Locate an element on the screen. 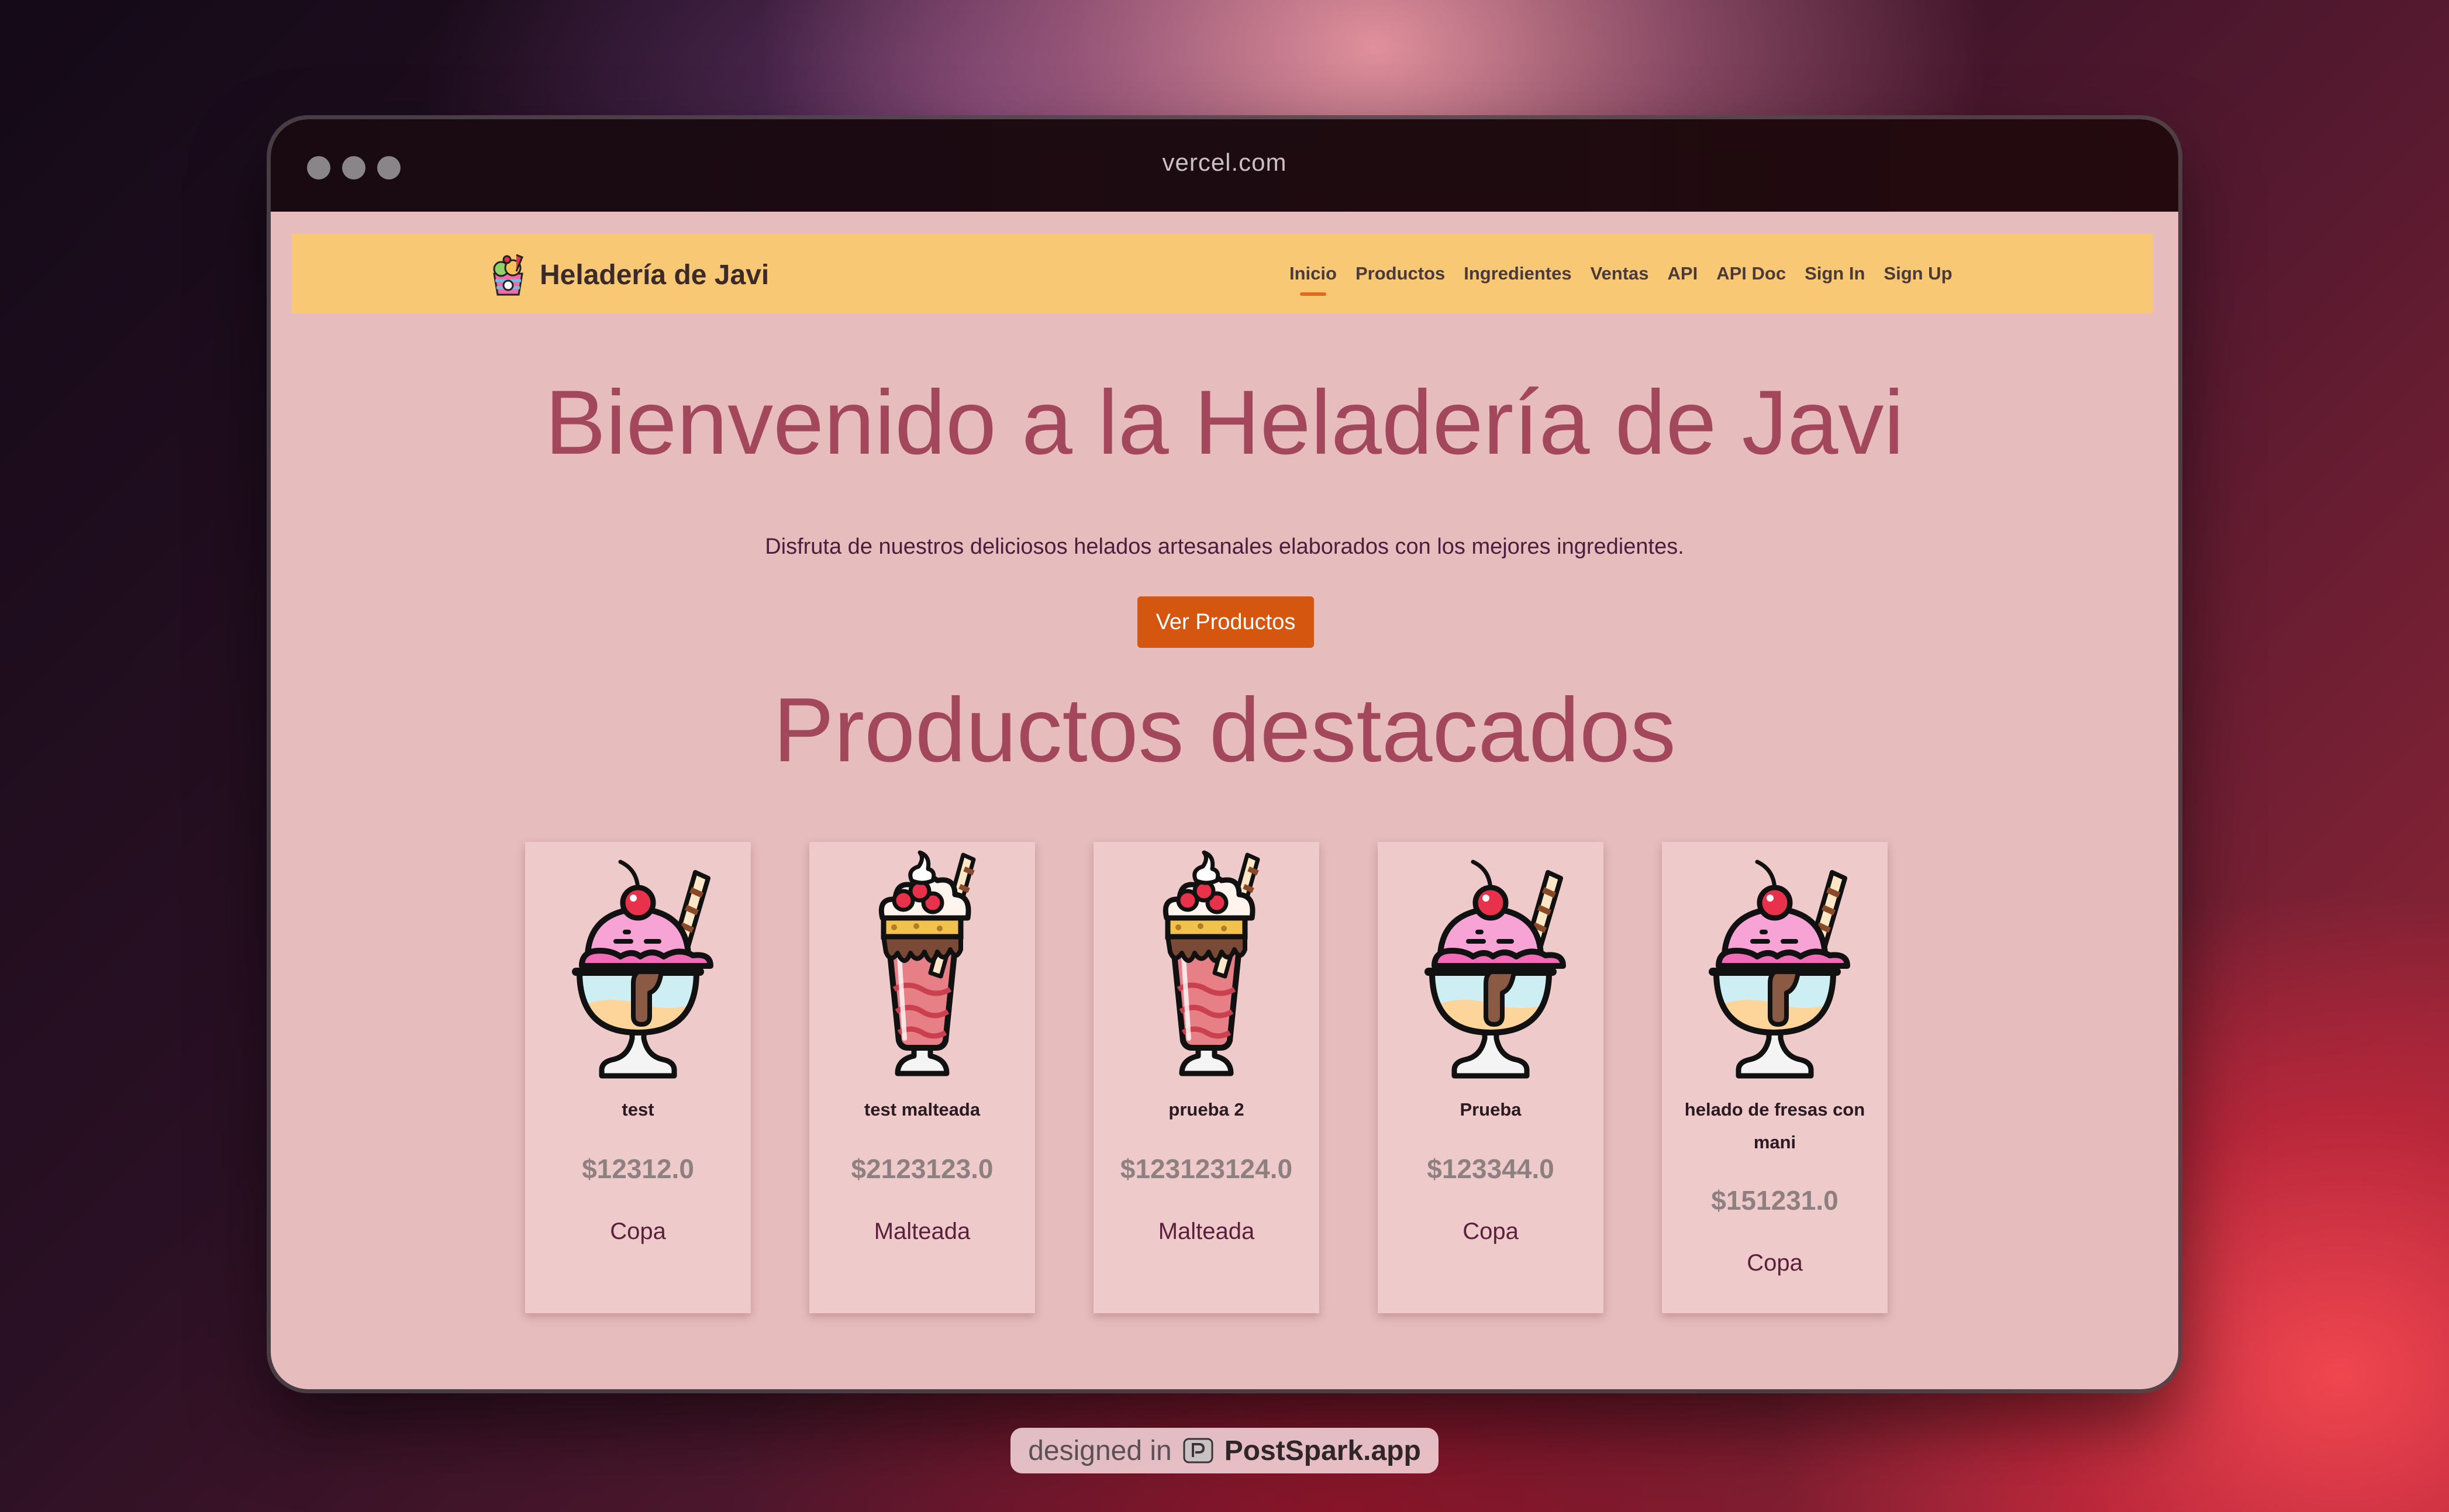  nav-link-productos: Productos is located at coordinates (1400, 273).